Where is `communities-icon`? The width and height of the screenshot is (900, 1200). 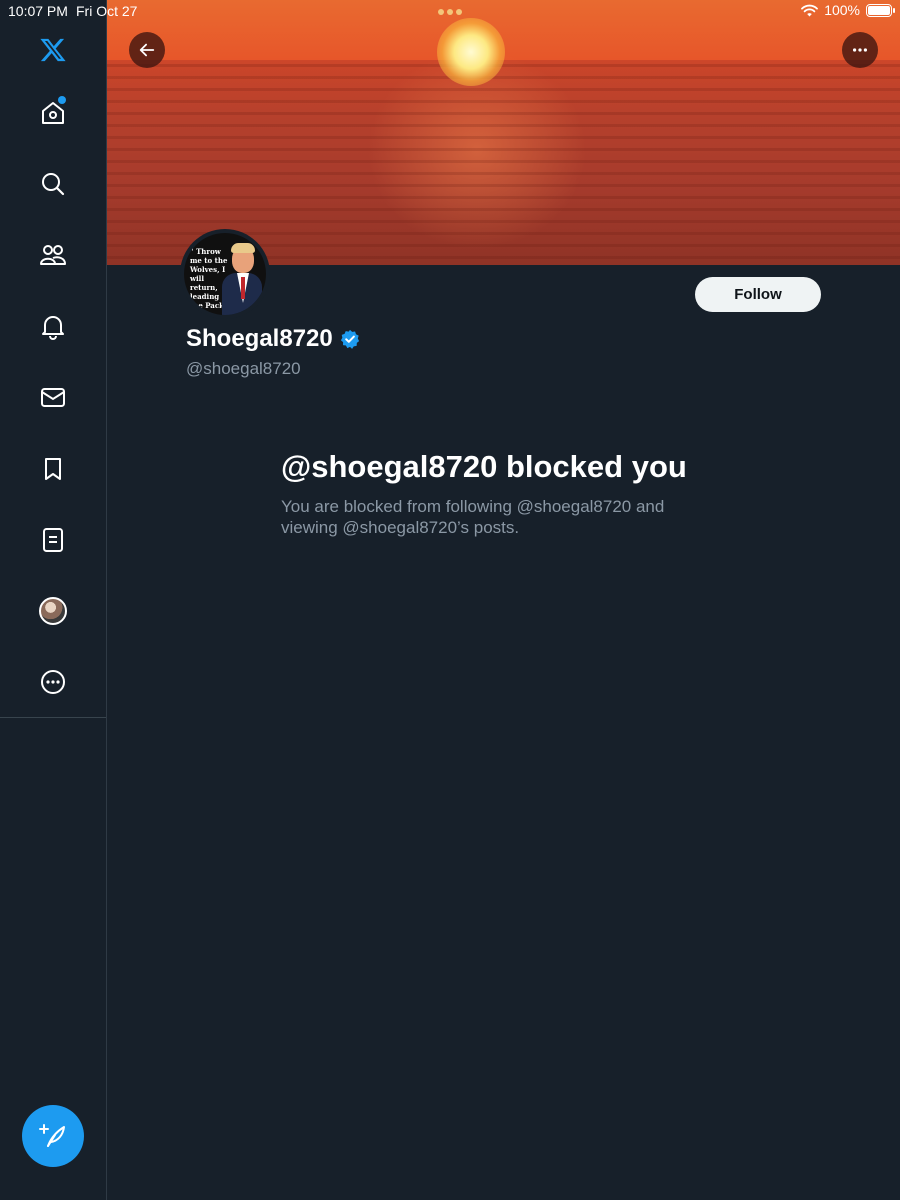 communities-icon is located at coordinates (53, 255).